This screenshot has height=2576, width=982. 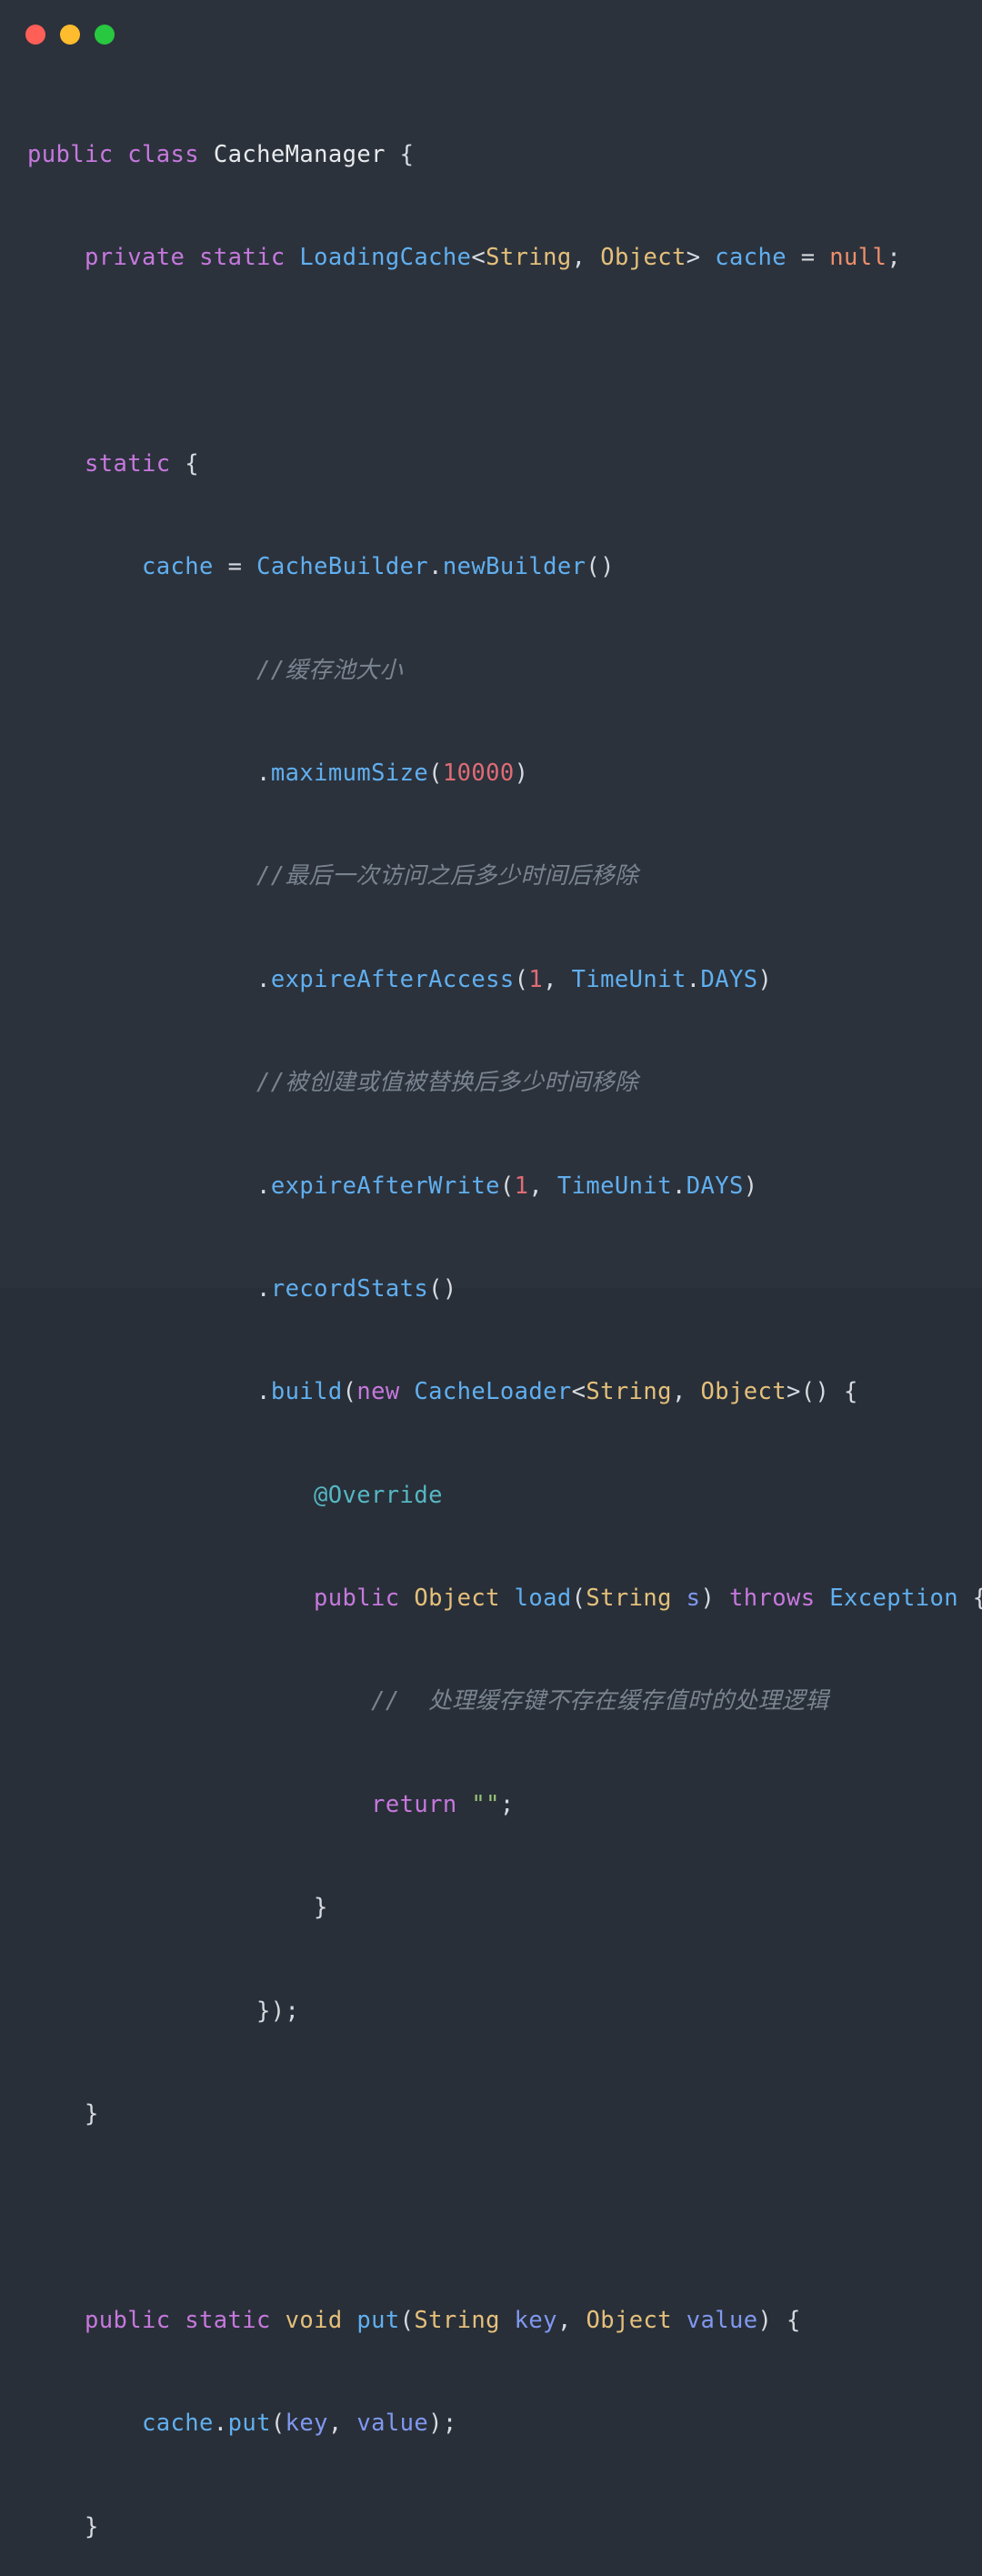 I want to click on code-line: .expireAfterAccess(1, TimeUnit.DAYS), so click(x=514, y=979).